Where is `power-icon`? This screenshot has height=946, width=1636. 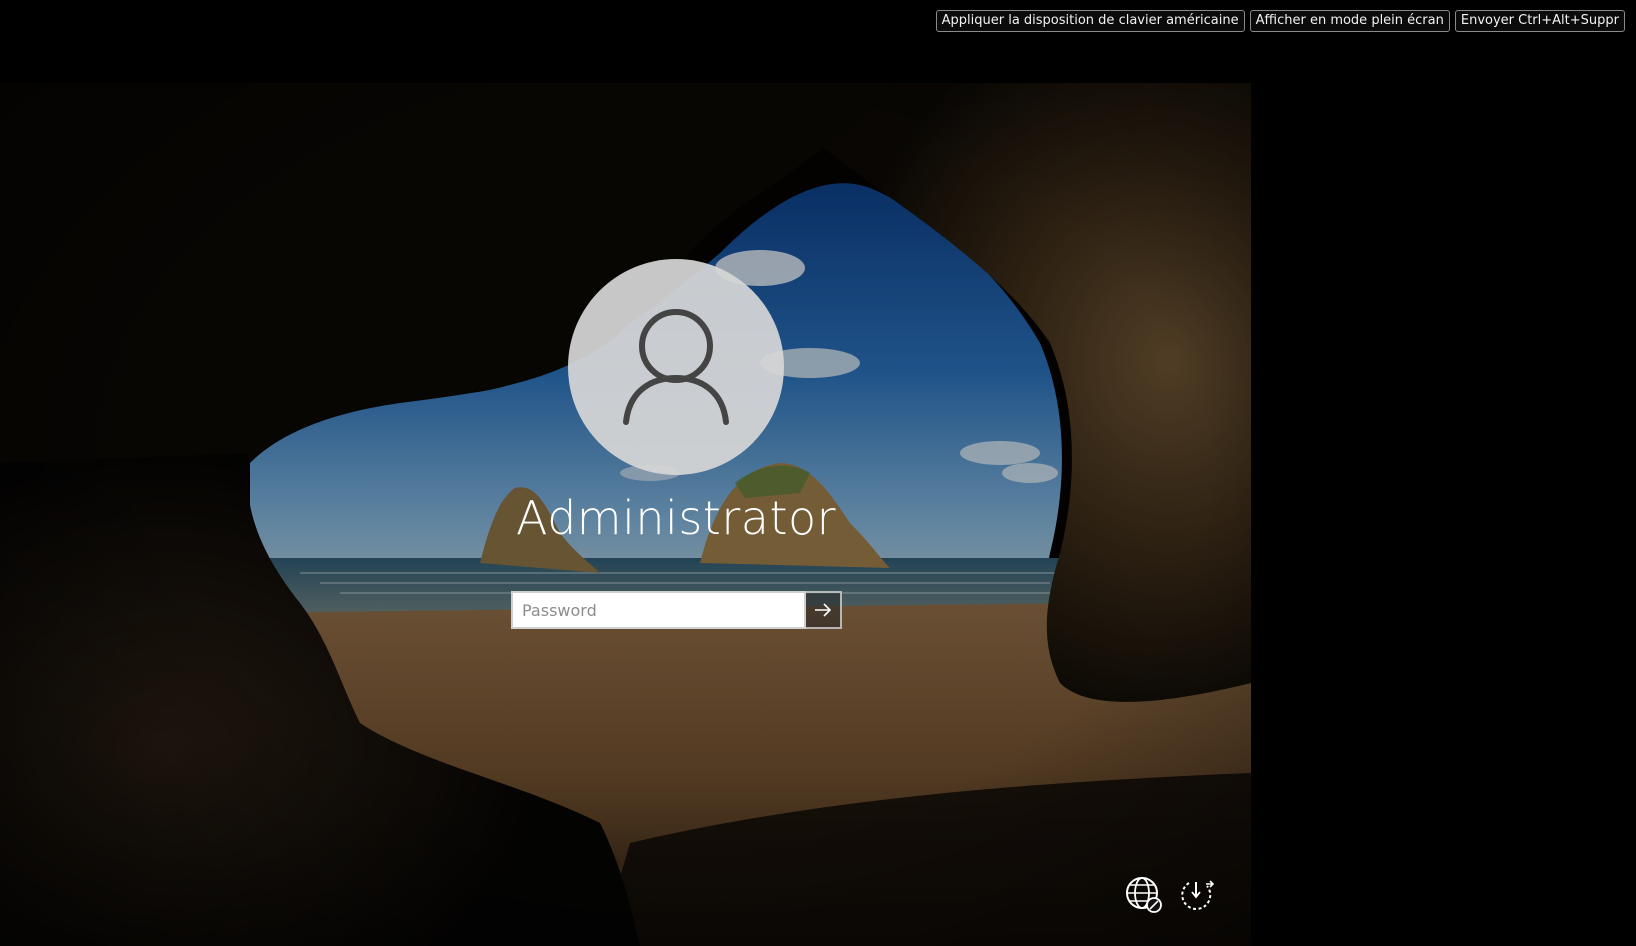 power-icon is located at coordinates (1198, 895).